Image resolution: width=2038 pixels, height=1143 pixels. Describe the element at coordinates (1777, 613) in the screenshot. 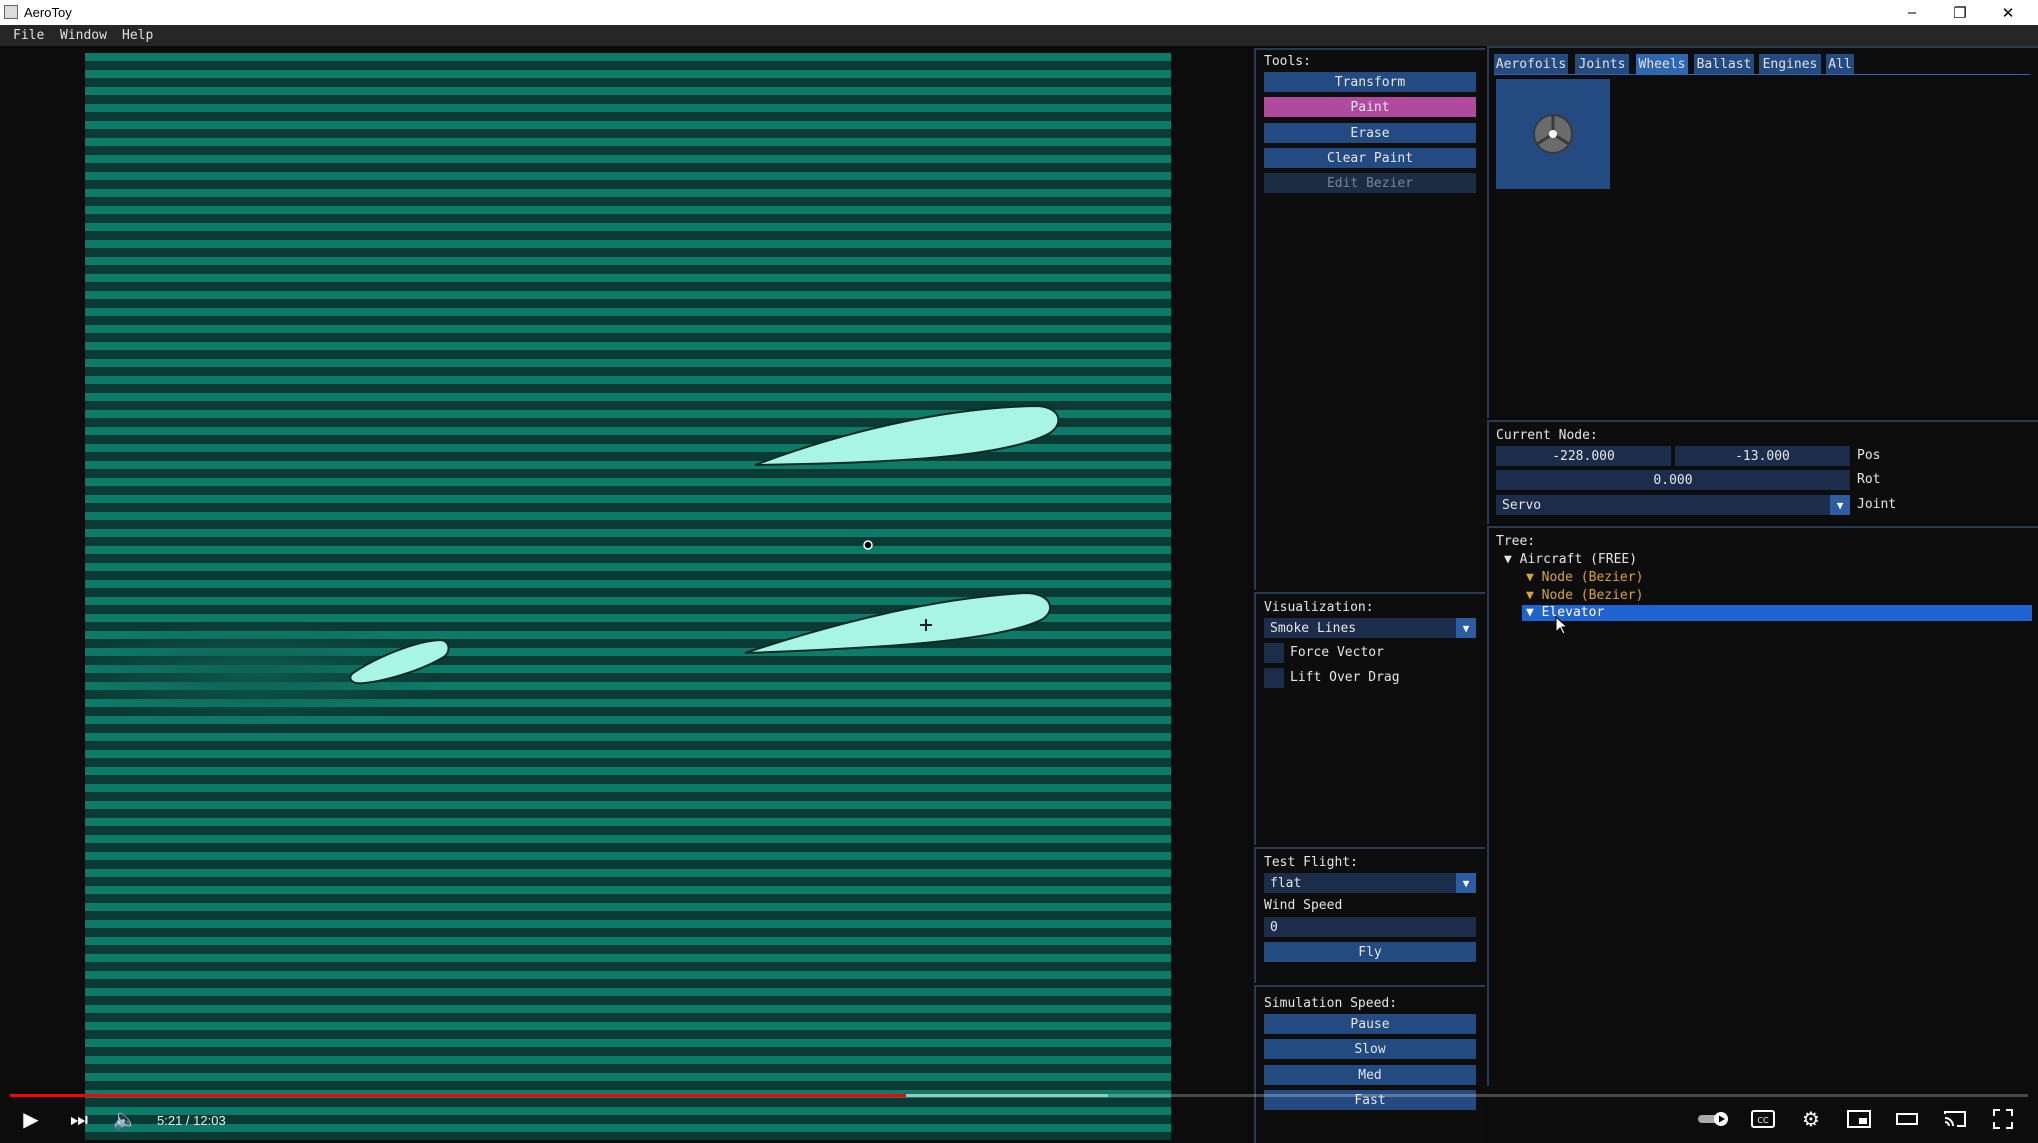

I see `tree-node-elevator: ▼ Elevator` at that location.